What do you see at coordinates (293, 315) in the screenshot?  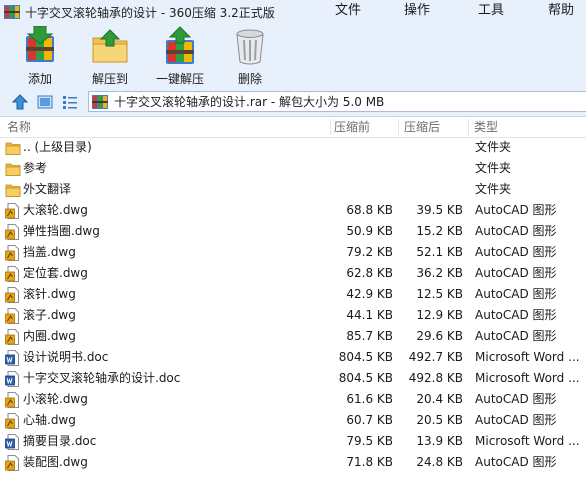 I see `file-row: 滚子.dwg 44.1 KB 12.9 KB AutoCAD 图形` at bounding box center [293, 315].